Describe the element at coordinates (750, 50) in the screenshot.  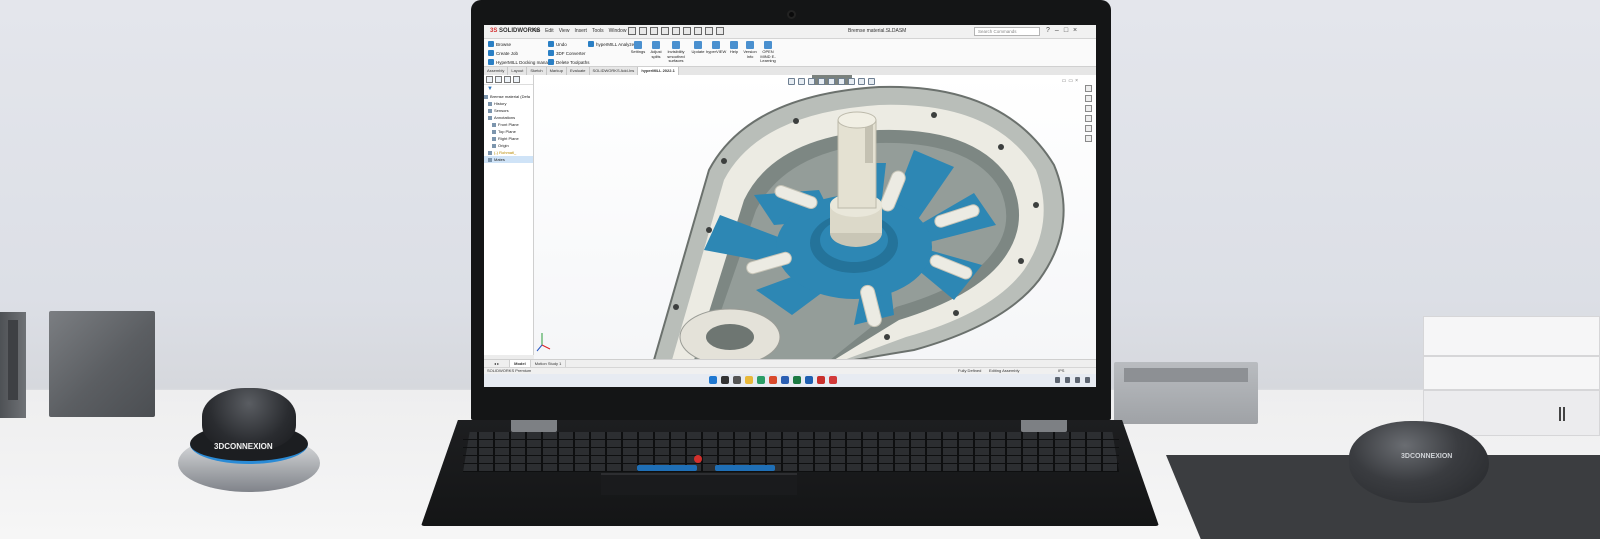
I see `version-info-button: Version Info` at that location.